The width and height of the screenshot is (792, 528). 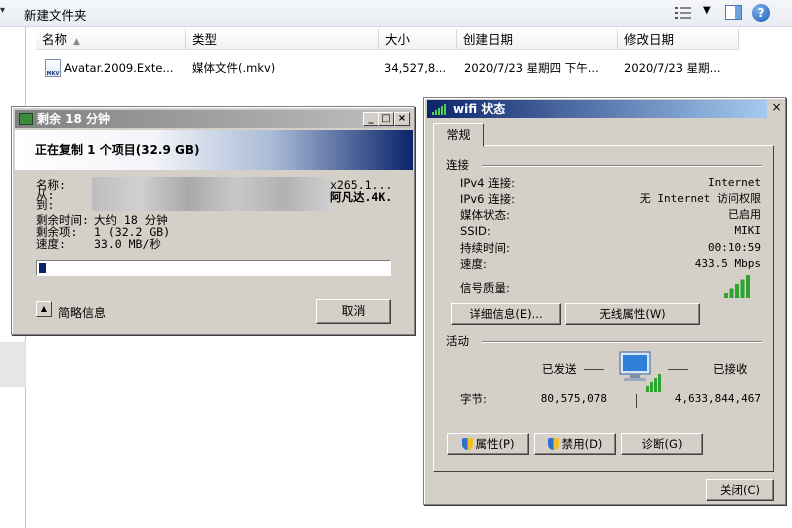 I want to click on view-options-icon, so click(x=683, y=13).